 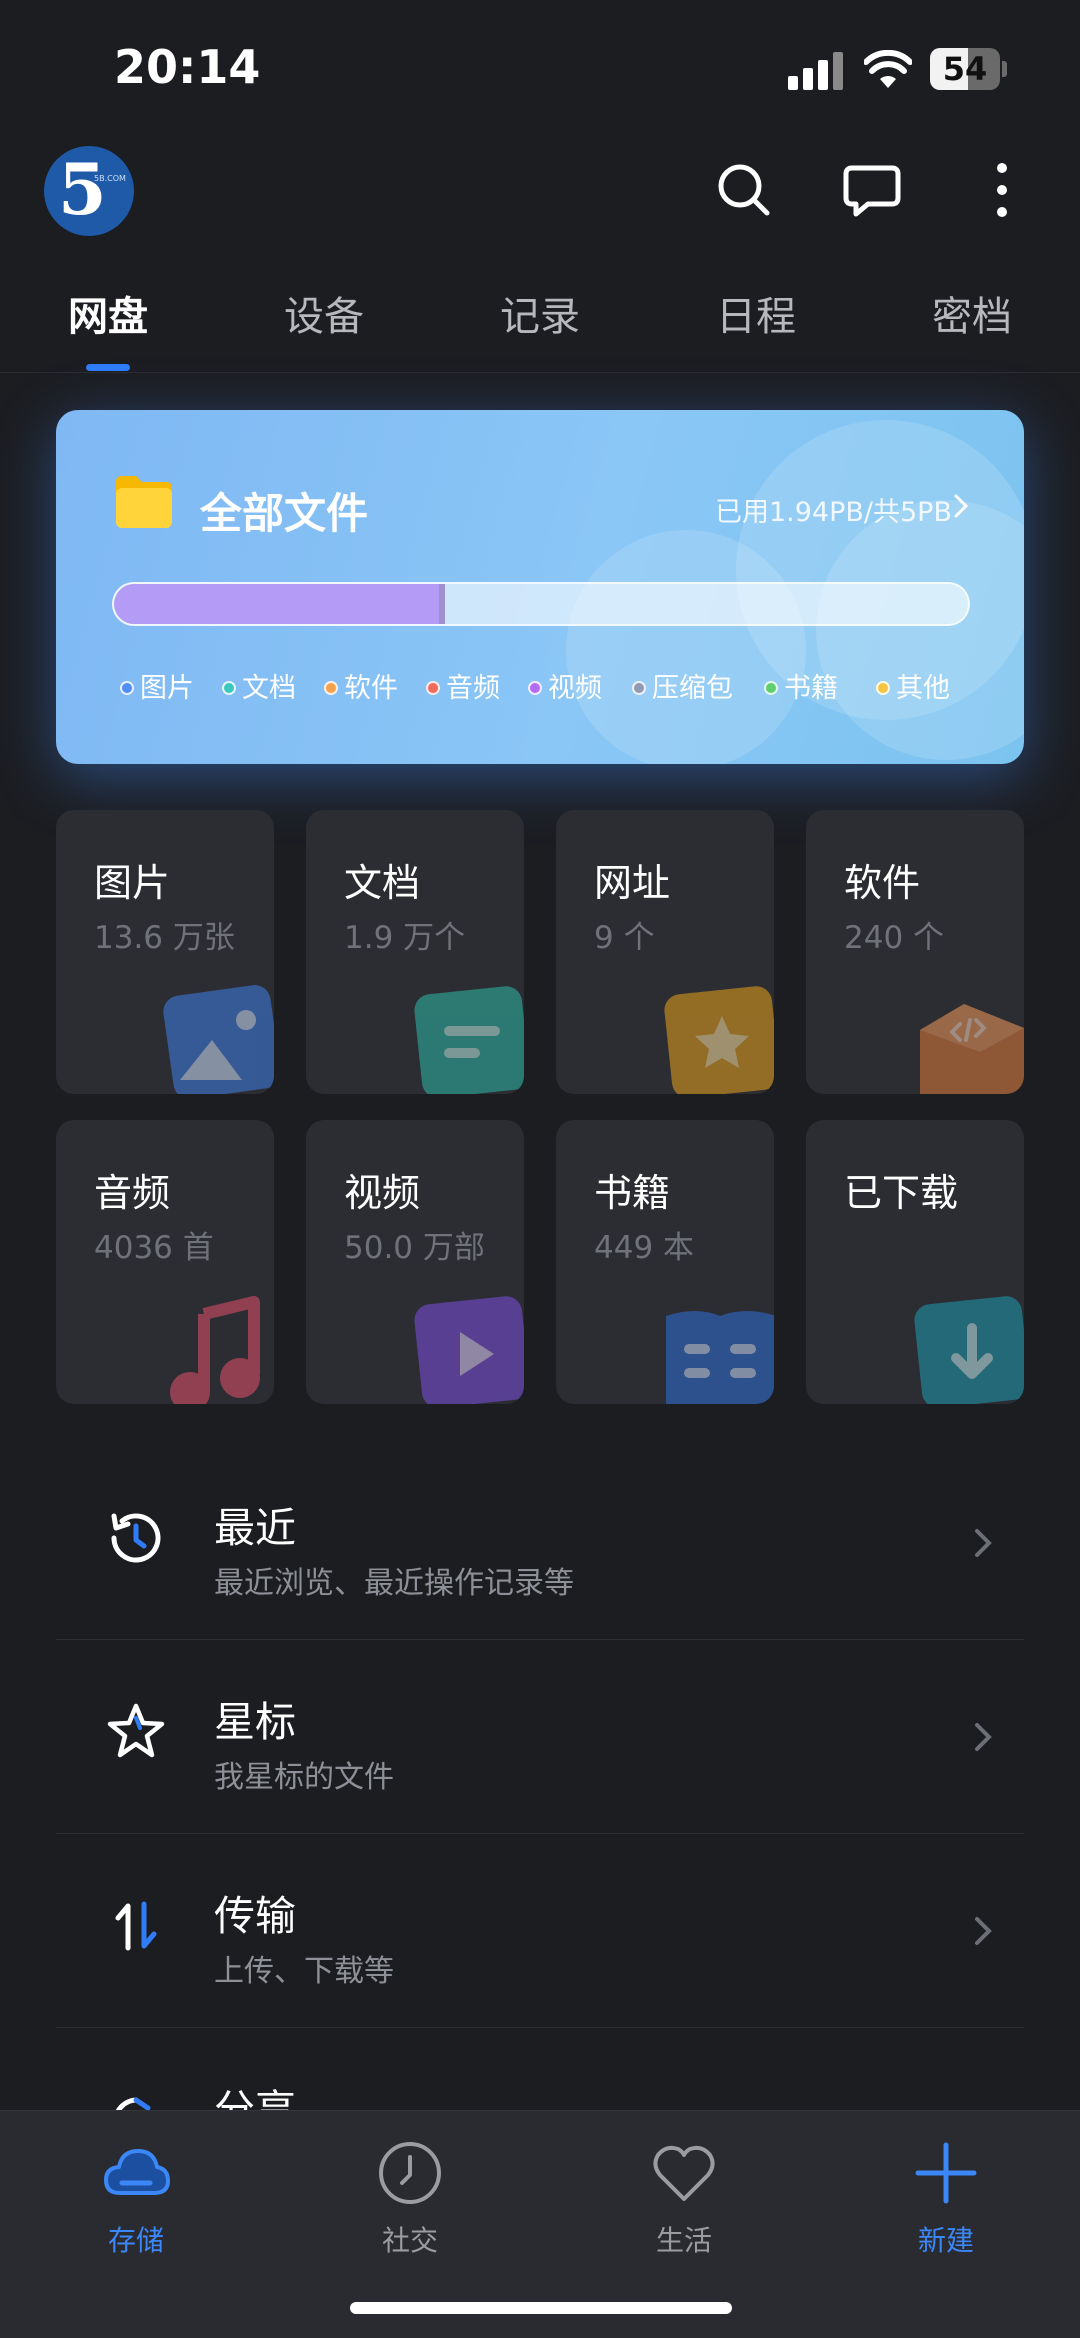 I want to click on nav-item-new: 新建, so click(x=946, y=2199).